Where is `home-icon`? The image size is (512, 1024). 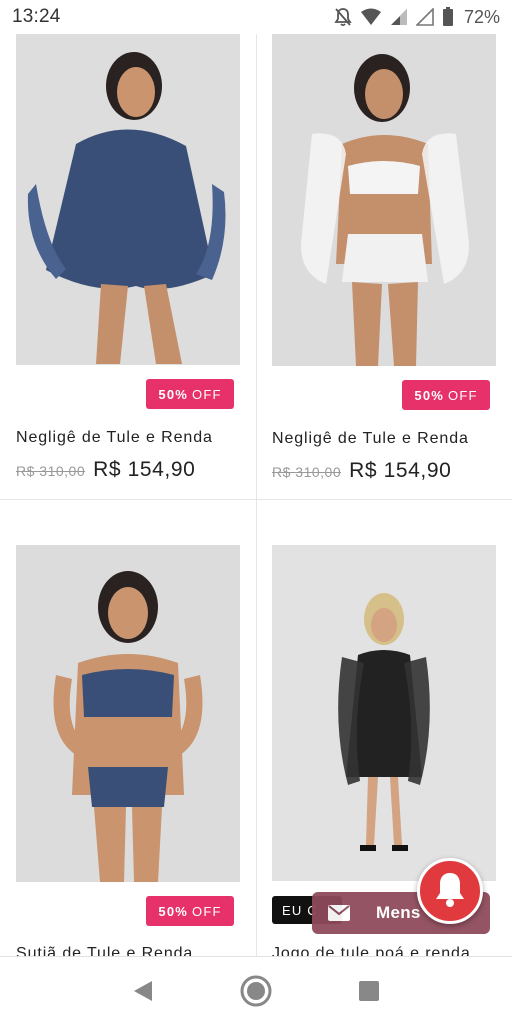 home-icon is located at coordinates (256, 991).